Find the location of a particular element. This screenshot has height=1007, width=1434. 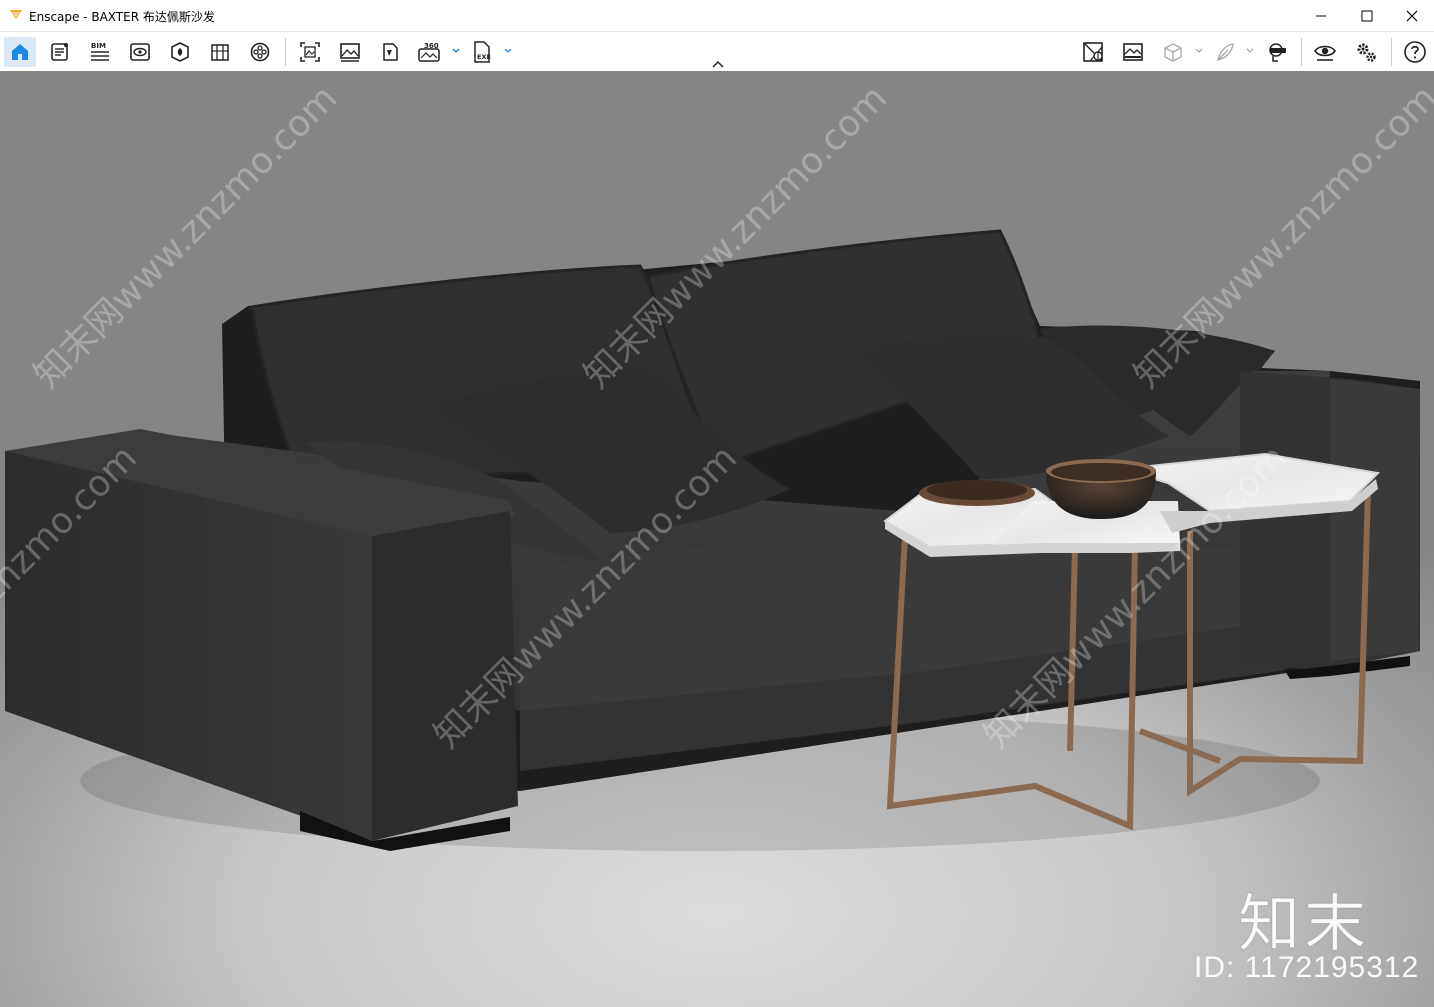

window-title: Enscape - BAXTER 布达佩斯沙发 is located at coordinates (122, 17).